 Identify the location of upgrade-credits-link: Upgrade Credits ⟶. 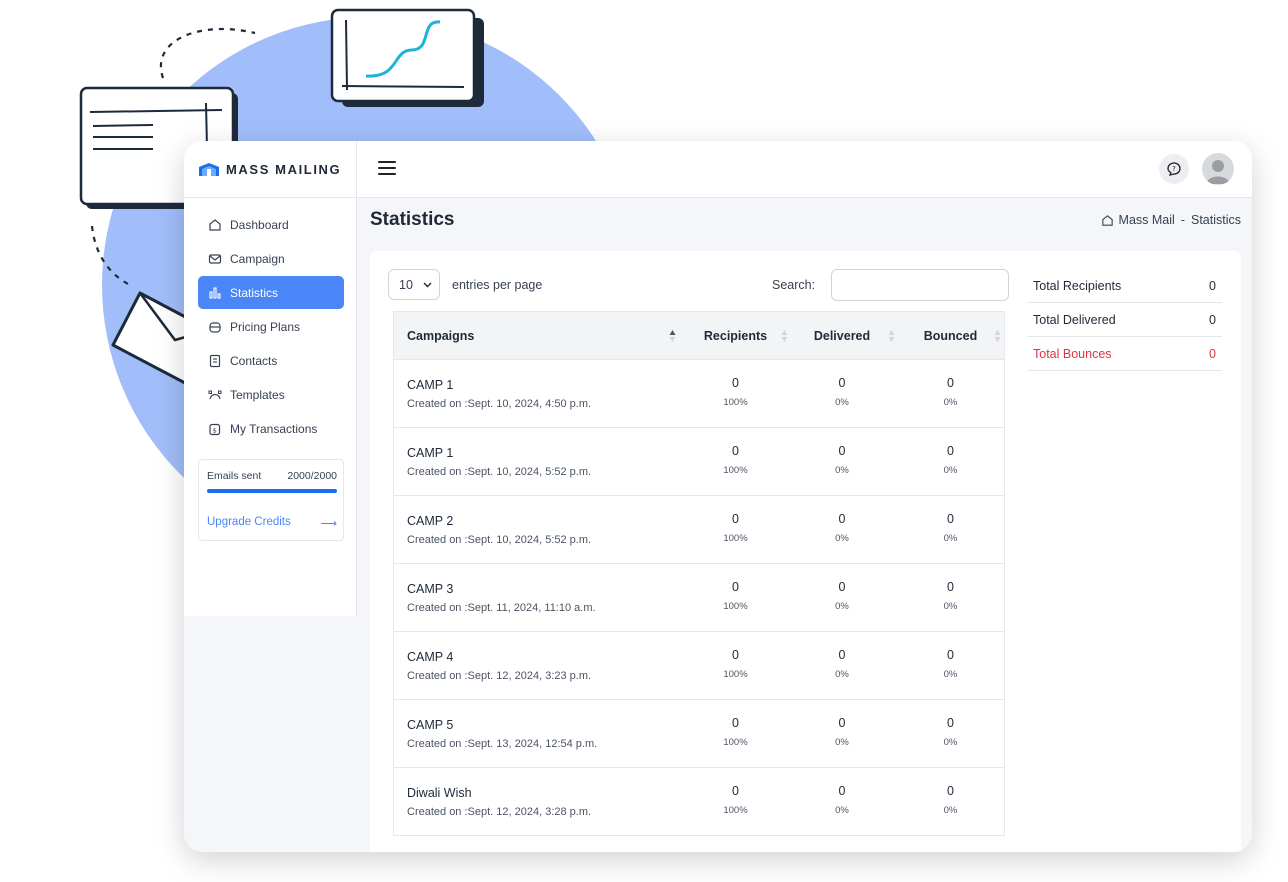
(272, 523).